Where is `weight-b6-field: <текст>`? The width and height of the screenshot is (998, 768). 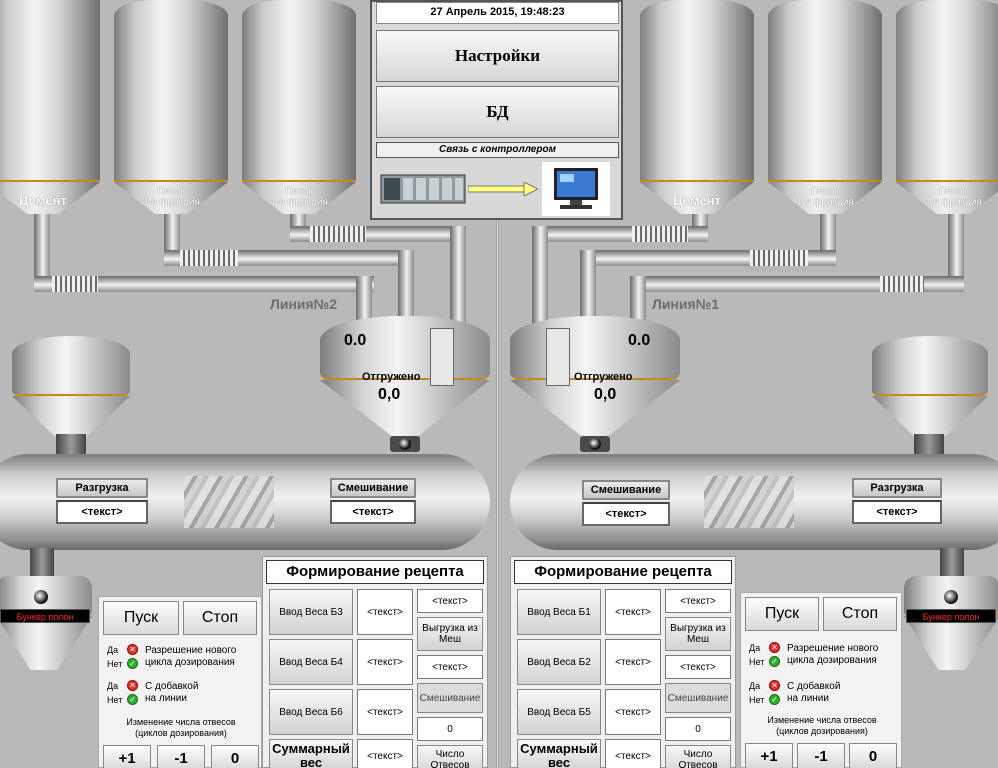
weight-b6-field: <текст> is located at coordinates (385, 712).